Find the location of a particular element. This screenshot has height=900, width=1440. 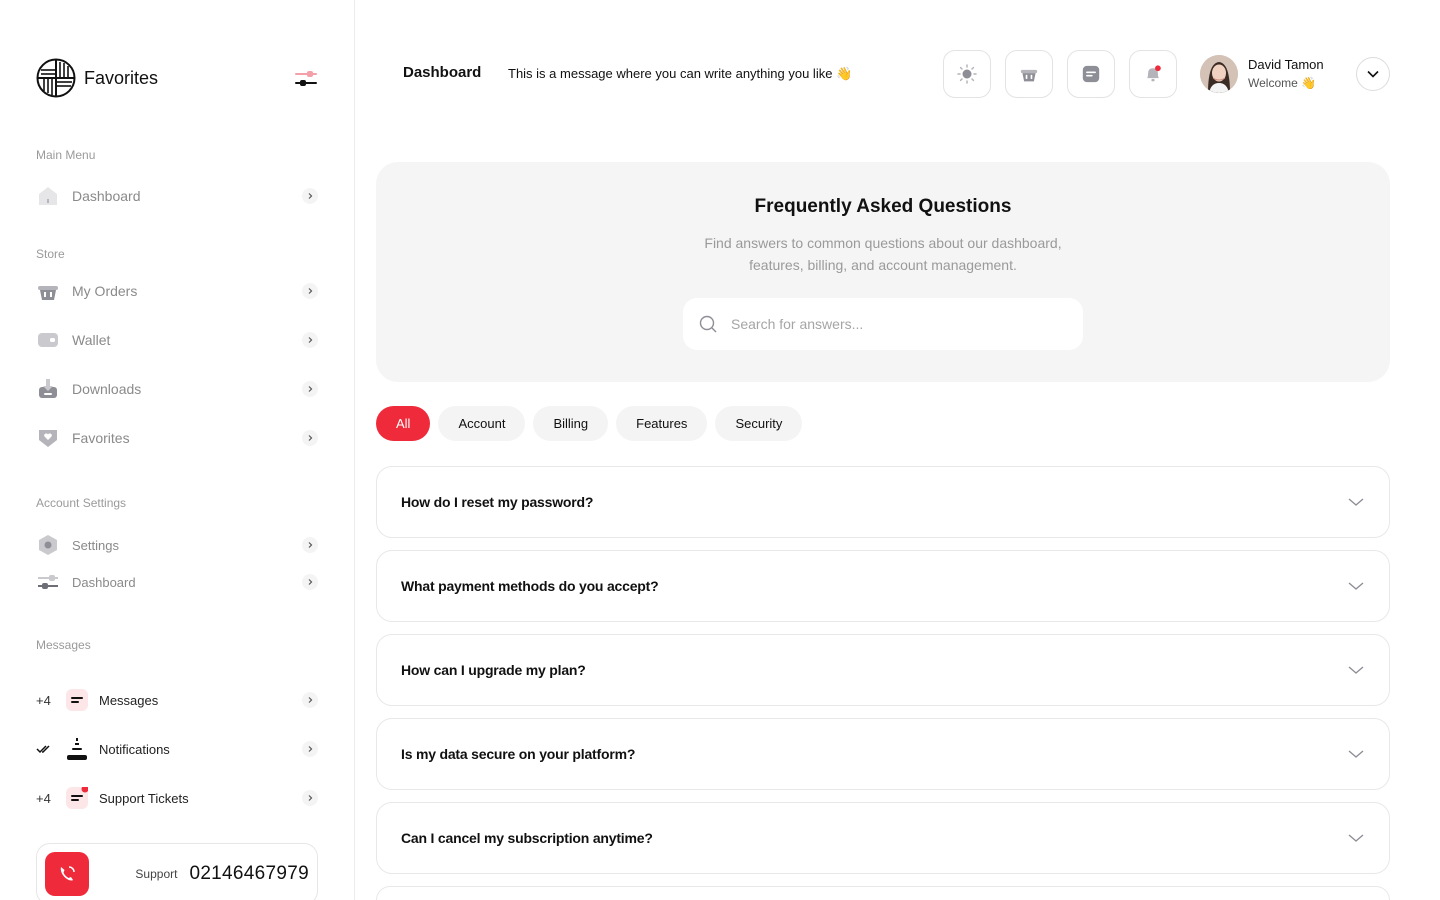

ticket-lines-icon is located at coordinates (77, 798).